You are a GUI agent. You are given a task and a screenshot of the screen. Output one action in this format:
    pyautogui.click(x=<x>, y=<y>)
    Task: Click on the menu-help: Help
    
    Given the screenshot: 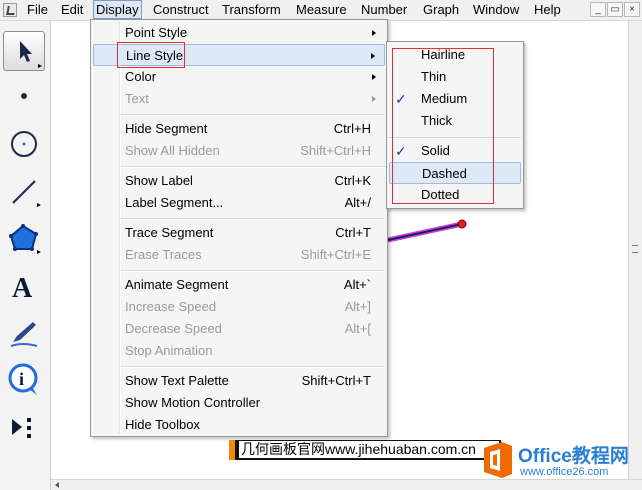 What is the action you would take?
    pyautogui.click(x=547, y=10)
    